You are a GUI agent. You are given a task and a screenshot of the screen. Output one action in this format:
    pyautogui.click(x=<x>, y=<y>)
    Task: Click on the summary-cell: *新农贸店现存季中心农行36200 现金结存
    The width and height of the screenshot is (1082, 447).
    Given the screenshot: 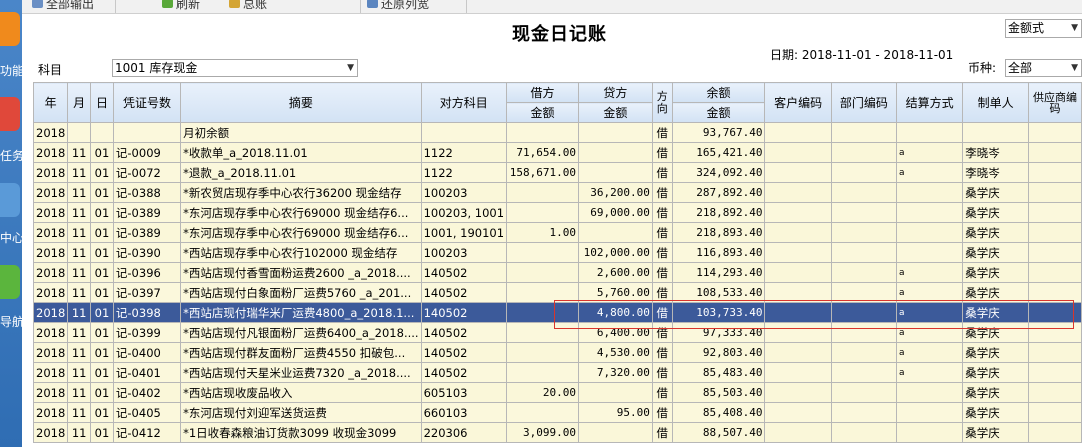 What is the action you would take?
    pyautogui.click(x=301, y=192)
    